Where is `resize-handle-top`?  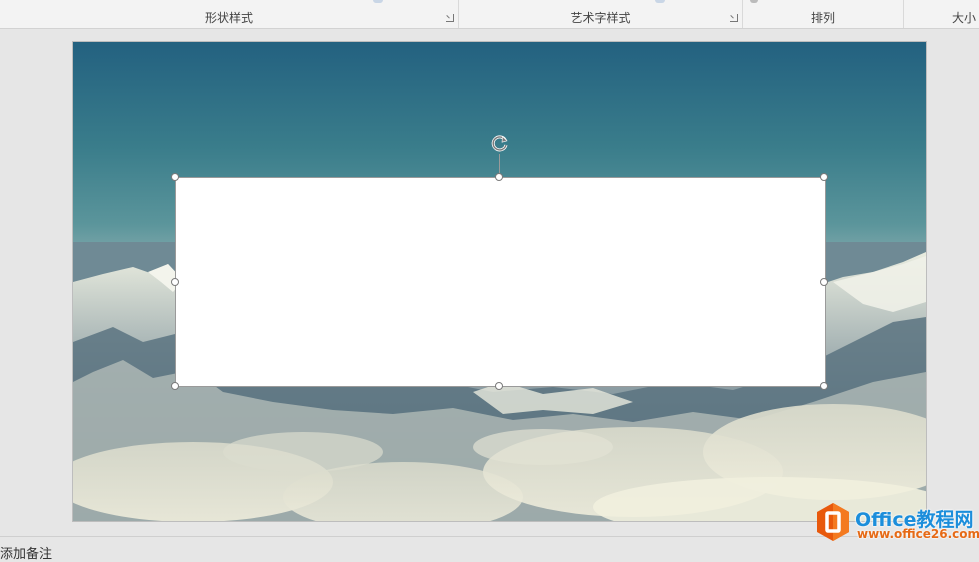
resize-handle-top is located at coordinates (499, 177).